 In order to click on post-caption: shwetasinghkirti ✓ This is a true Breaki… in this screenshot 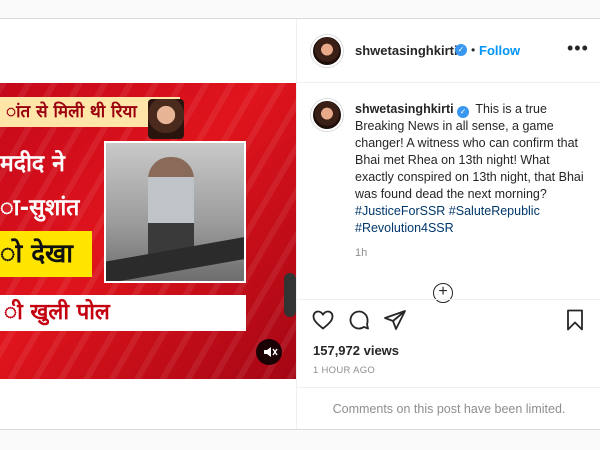, I will do `click(471, 169)`.